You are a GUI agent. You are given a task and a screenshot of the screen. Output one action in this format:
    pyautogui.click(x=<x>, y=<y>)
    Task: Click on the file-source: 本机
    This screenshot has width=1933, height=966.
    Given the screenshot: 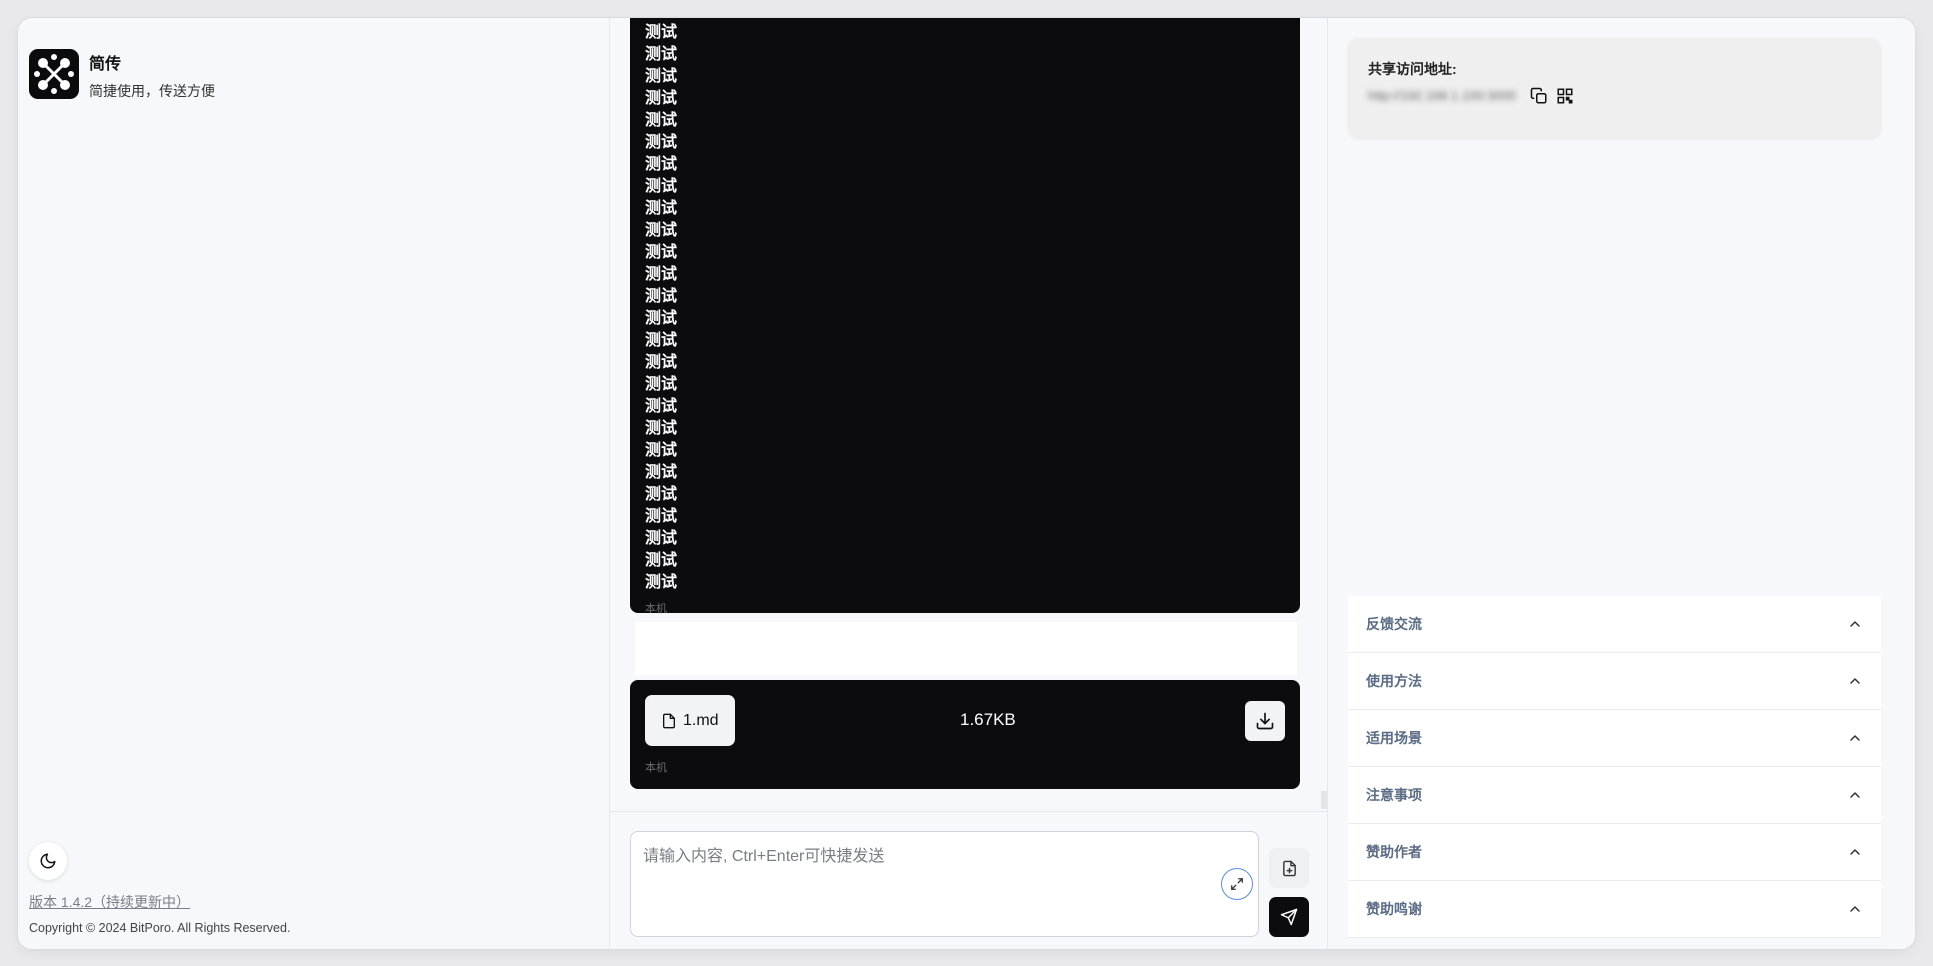 What is the action you would take?
    pyautogui.click(x=656, y=768)
    